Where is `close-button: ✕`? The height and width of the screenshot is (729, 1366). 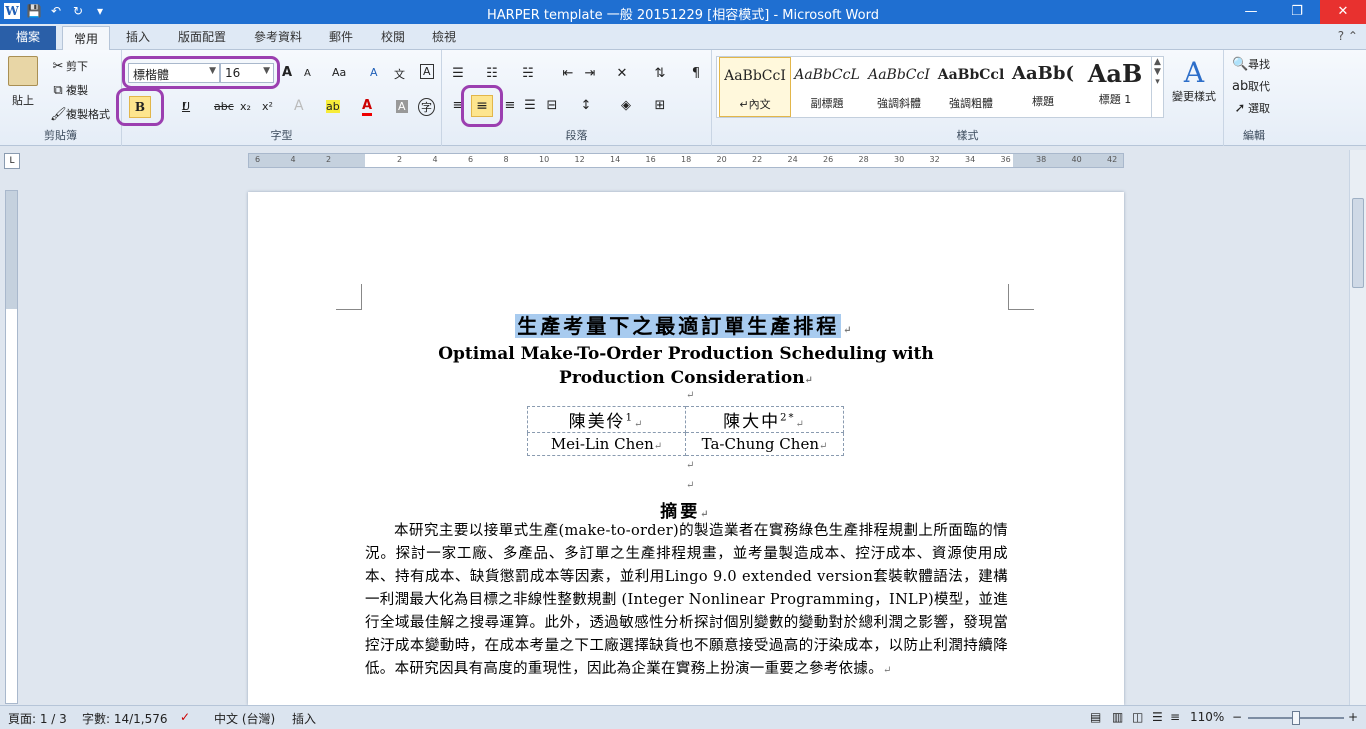 close-button: ✕ is located at coordinates (1343, 12).